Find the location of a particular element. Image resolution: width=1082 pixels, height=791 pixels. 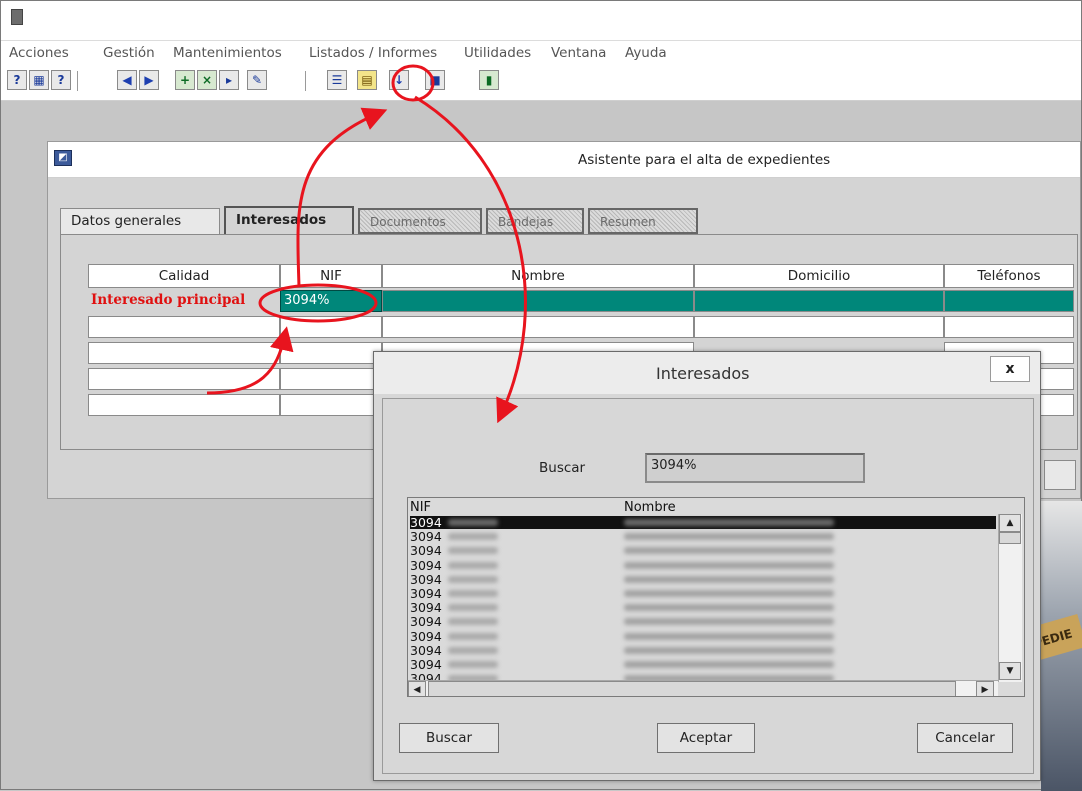

scroll-right-icon: ▶ is located at coordinates (985, 688).